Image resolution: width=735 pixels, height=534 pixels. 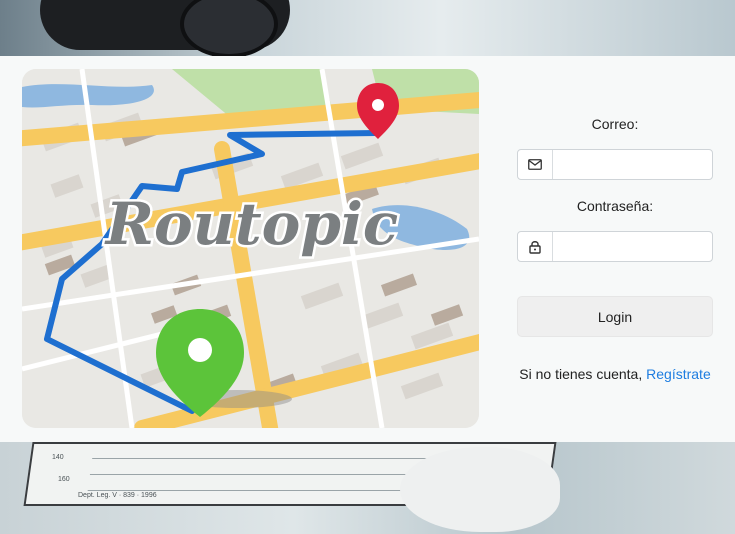 What do you see at coordinates (367, 28) in the screenshot?
I see `background-photo-top` at bounding box center [367, 28].